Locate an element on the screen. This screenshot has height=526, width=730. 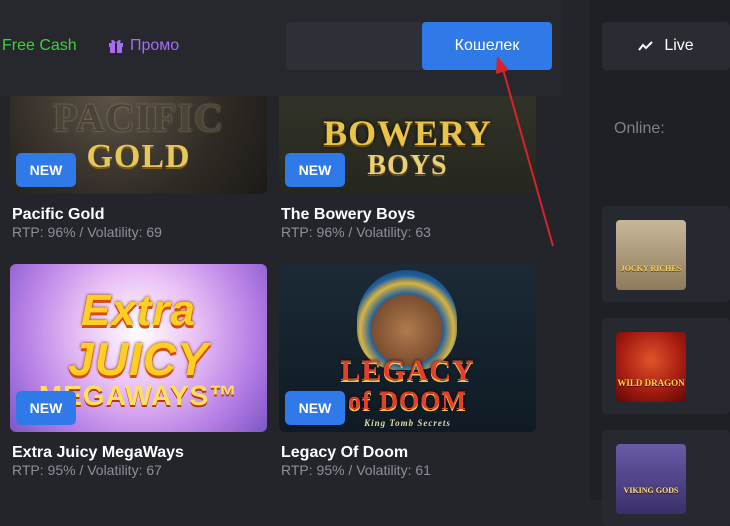
recent-game-thumbnail: VIKING GODS is located at coordinates (651, 479).